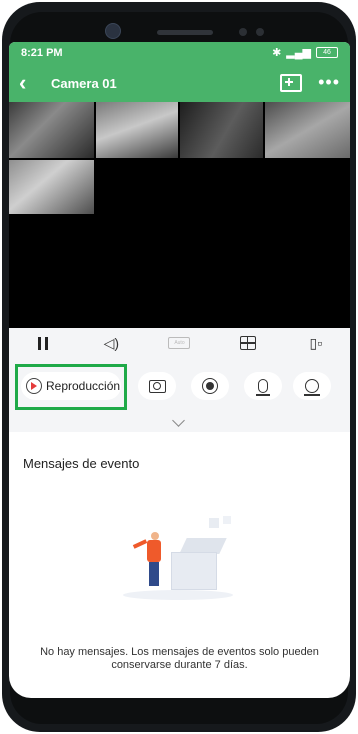  What do you see at coordinates (291, 83) in the screenshot?
I see `add-view-icon` at bounding box center [291, 83].